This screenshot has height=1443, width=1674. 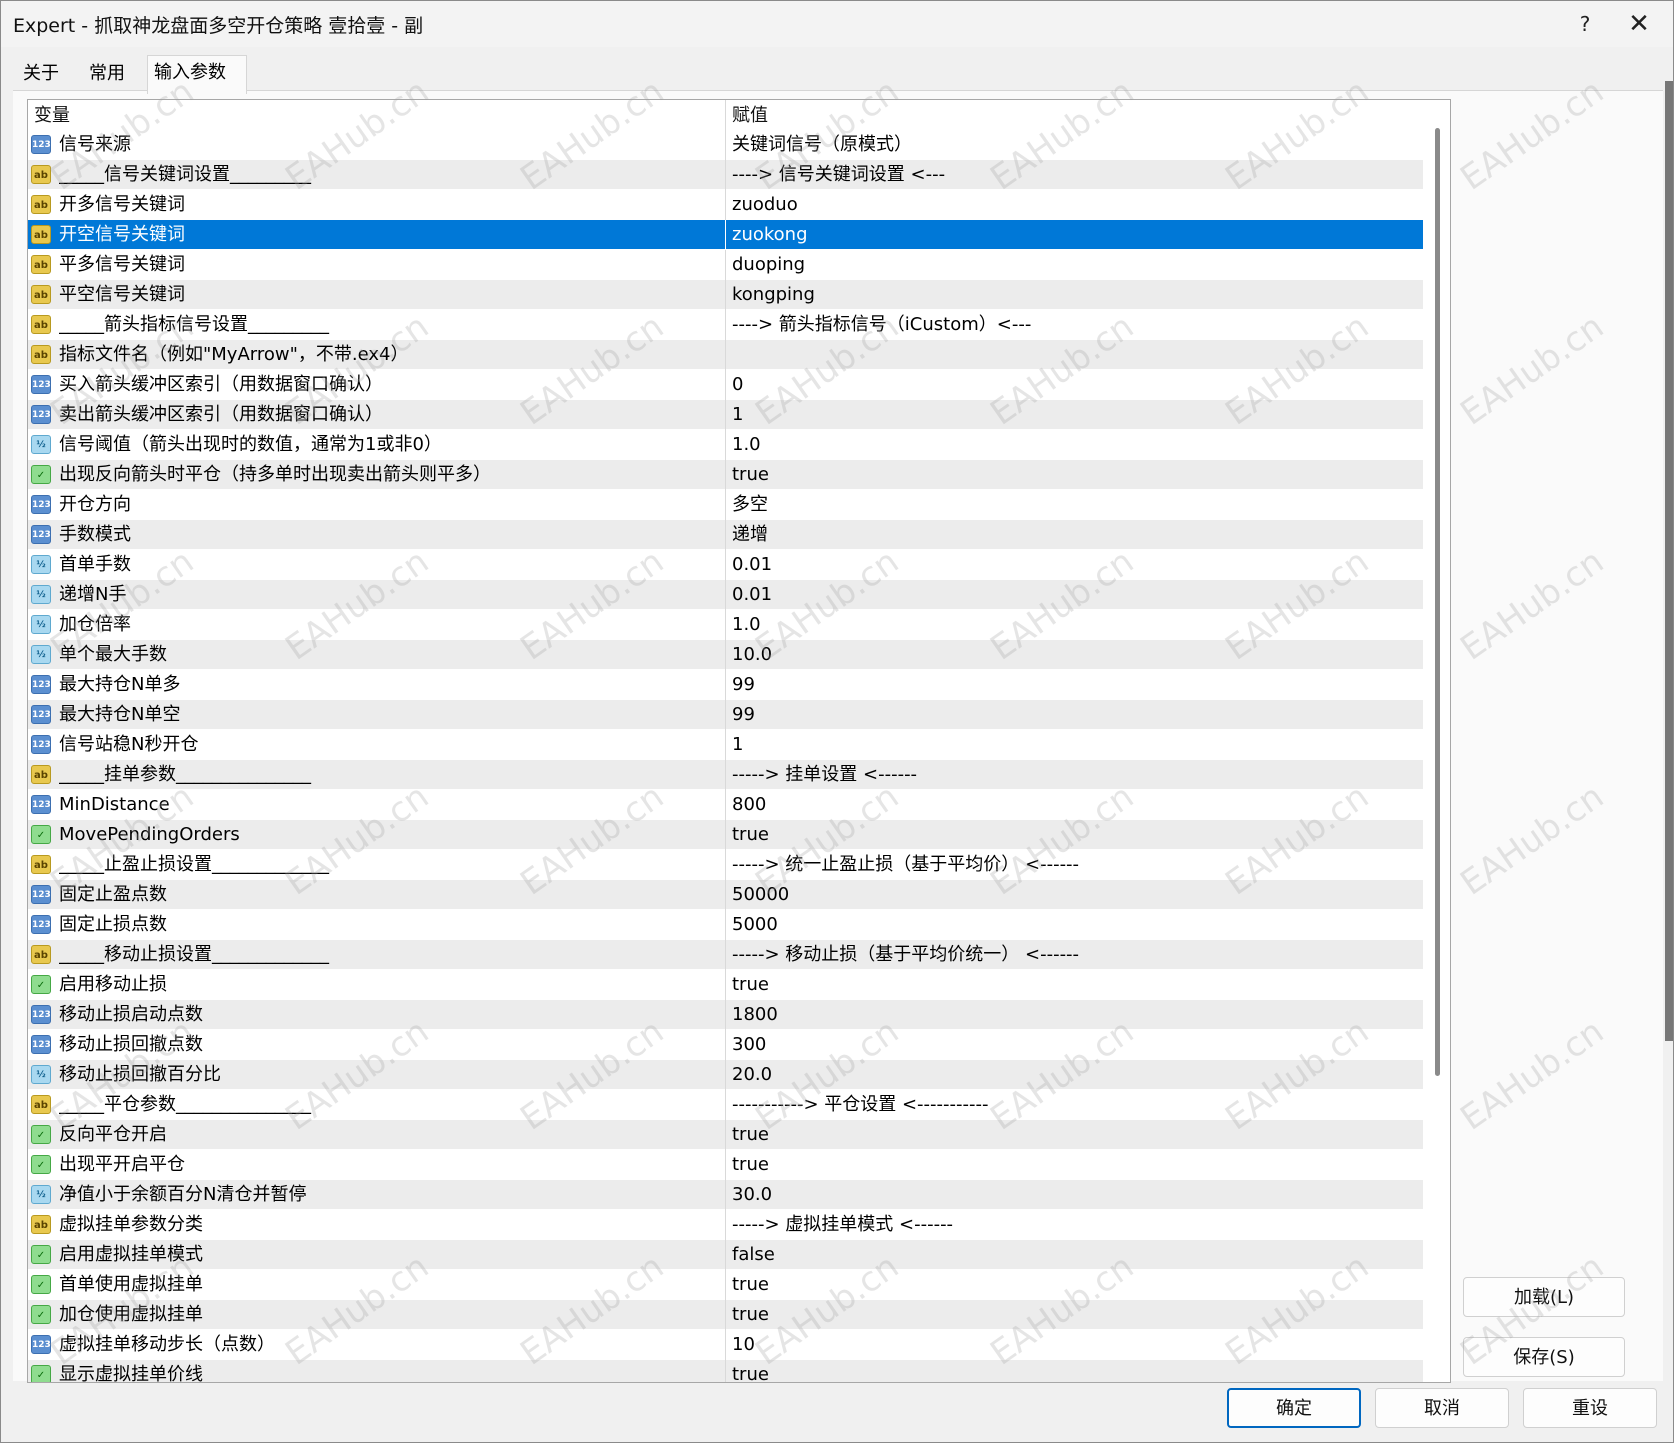 I want to click on table-row: 123 开仓方向 多空, so click(x=725, y=505).